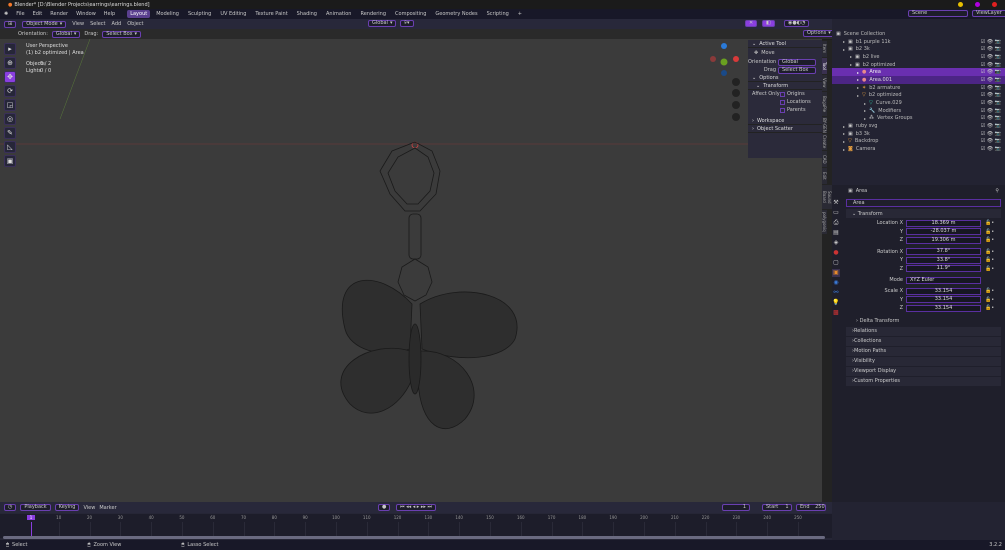 The height and width of the screenshot is (550, 1005). I want to click on tab-animation: Animation, so click(339, 14).